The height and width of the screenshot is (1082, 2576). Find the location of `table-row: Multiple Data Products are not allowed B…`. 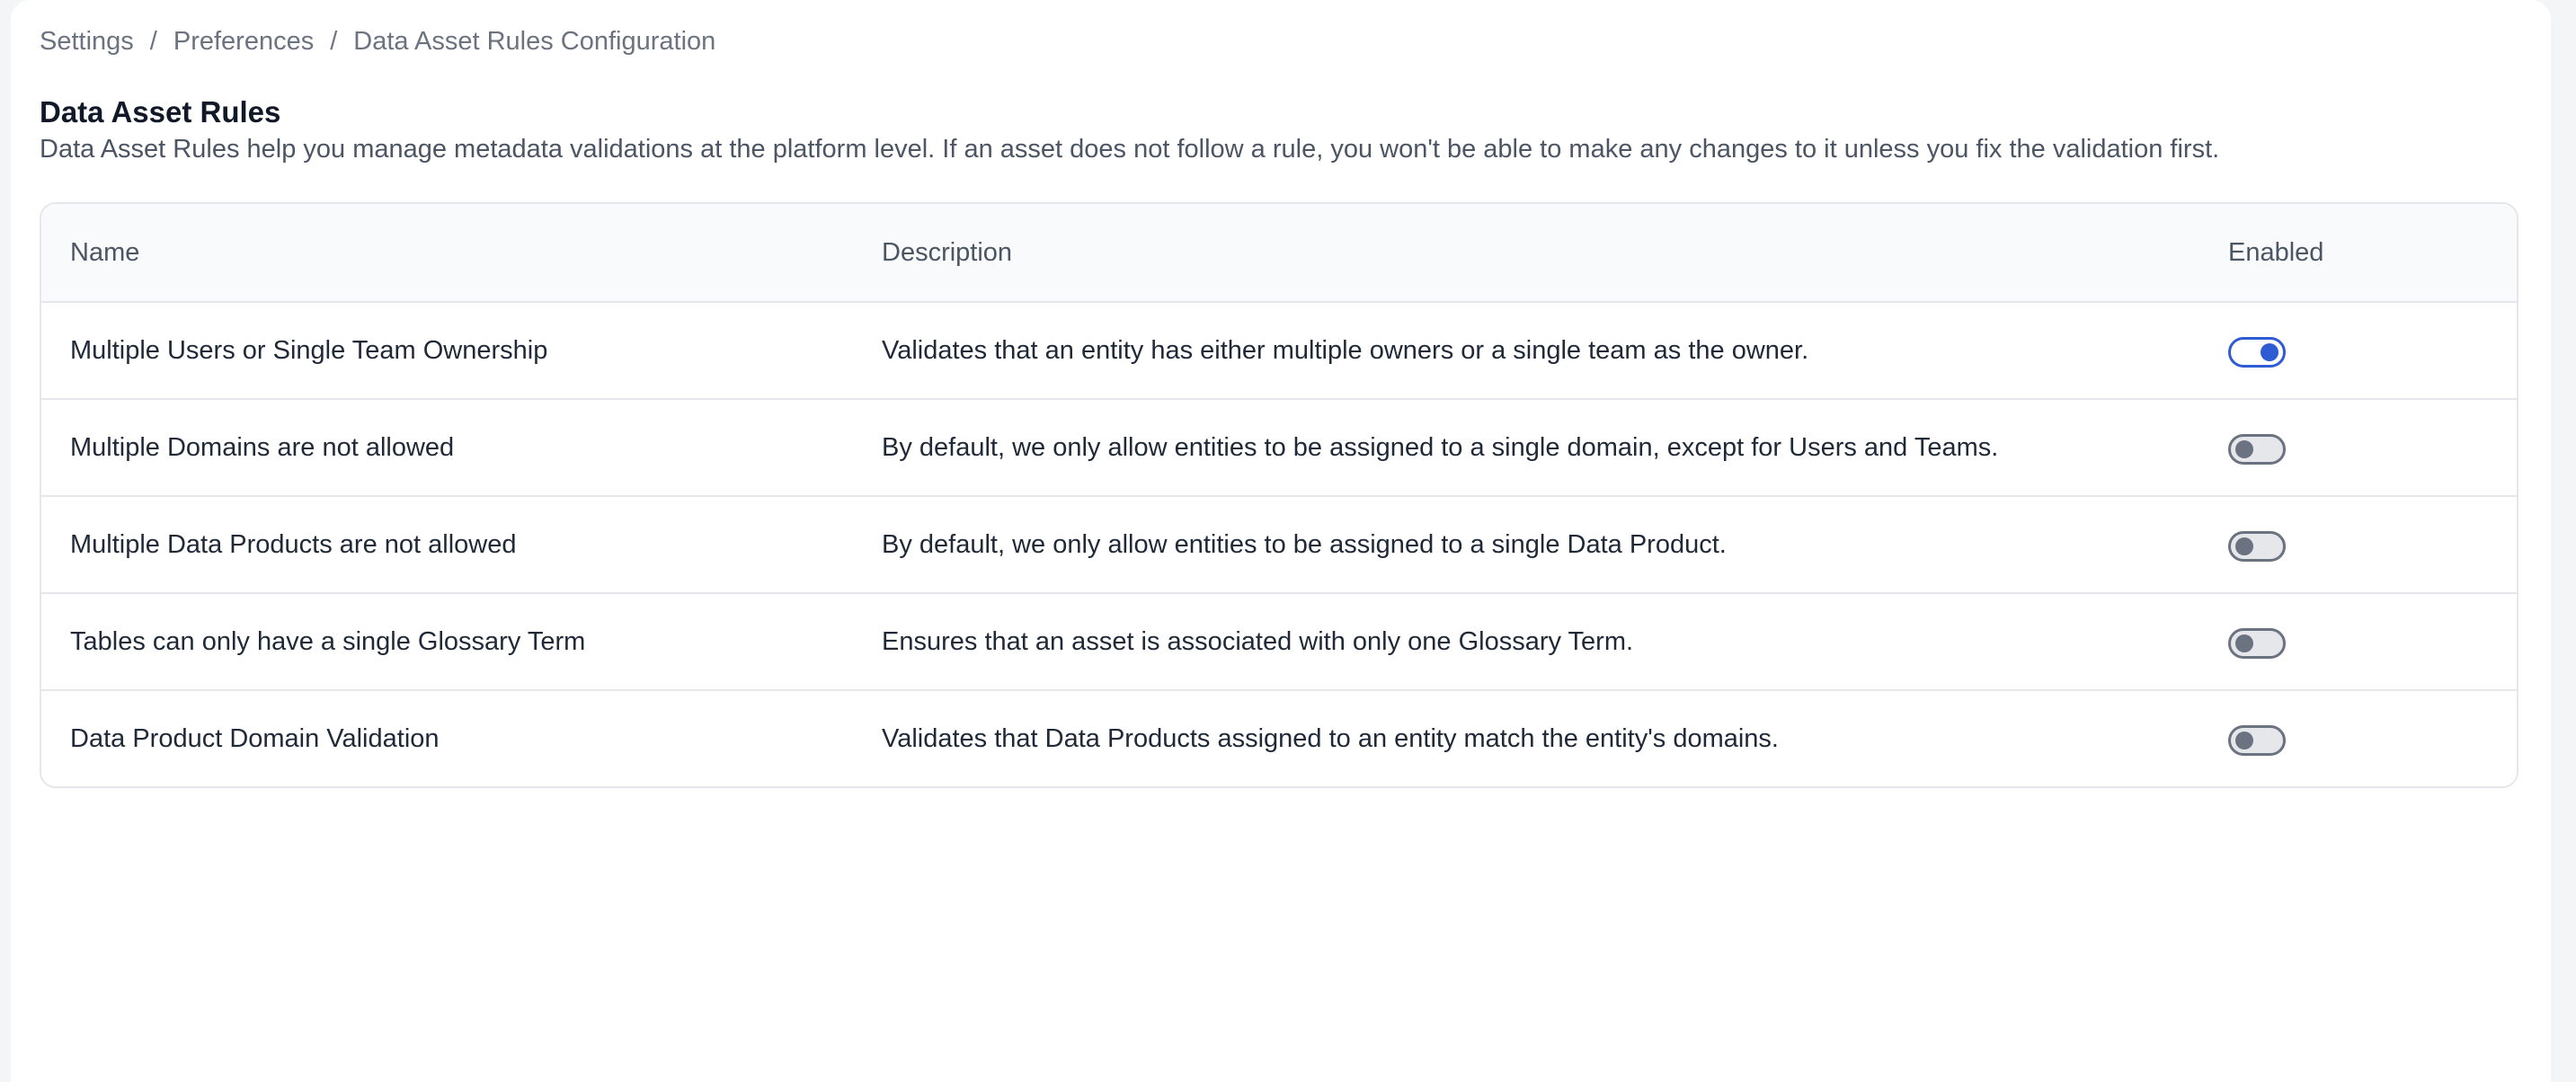

table-row: Multiple Data Products are not allowed B… is located at coordinates (1279, 543).